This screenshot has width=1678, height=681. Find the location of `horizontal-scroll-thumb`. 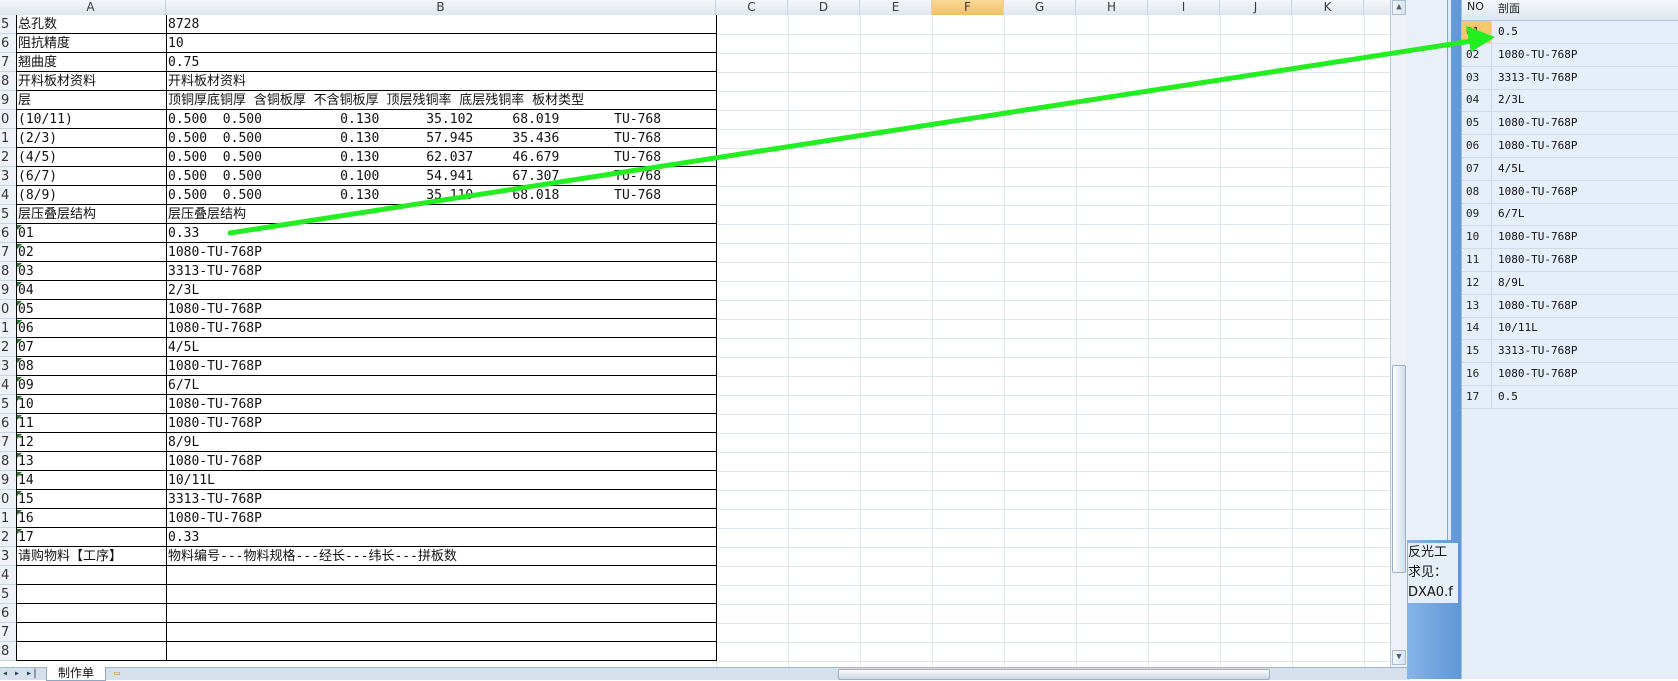

horizontal-scroll-thumb is located at coordinates (1054, 674).